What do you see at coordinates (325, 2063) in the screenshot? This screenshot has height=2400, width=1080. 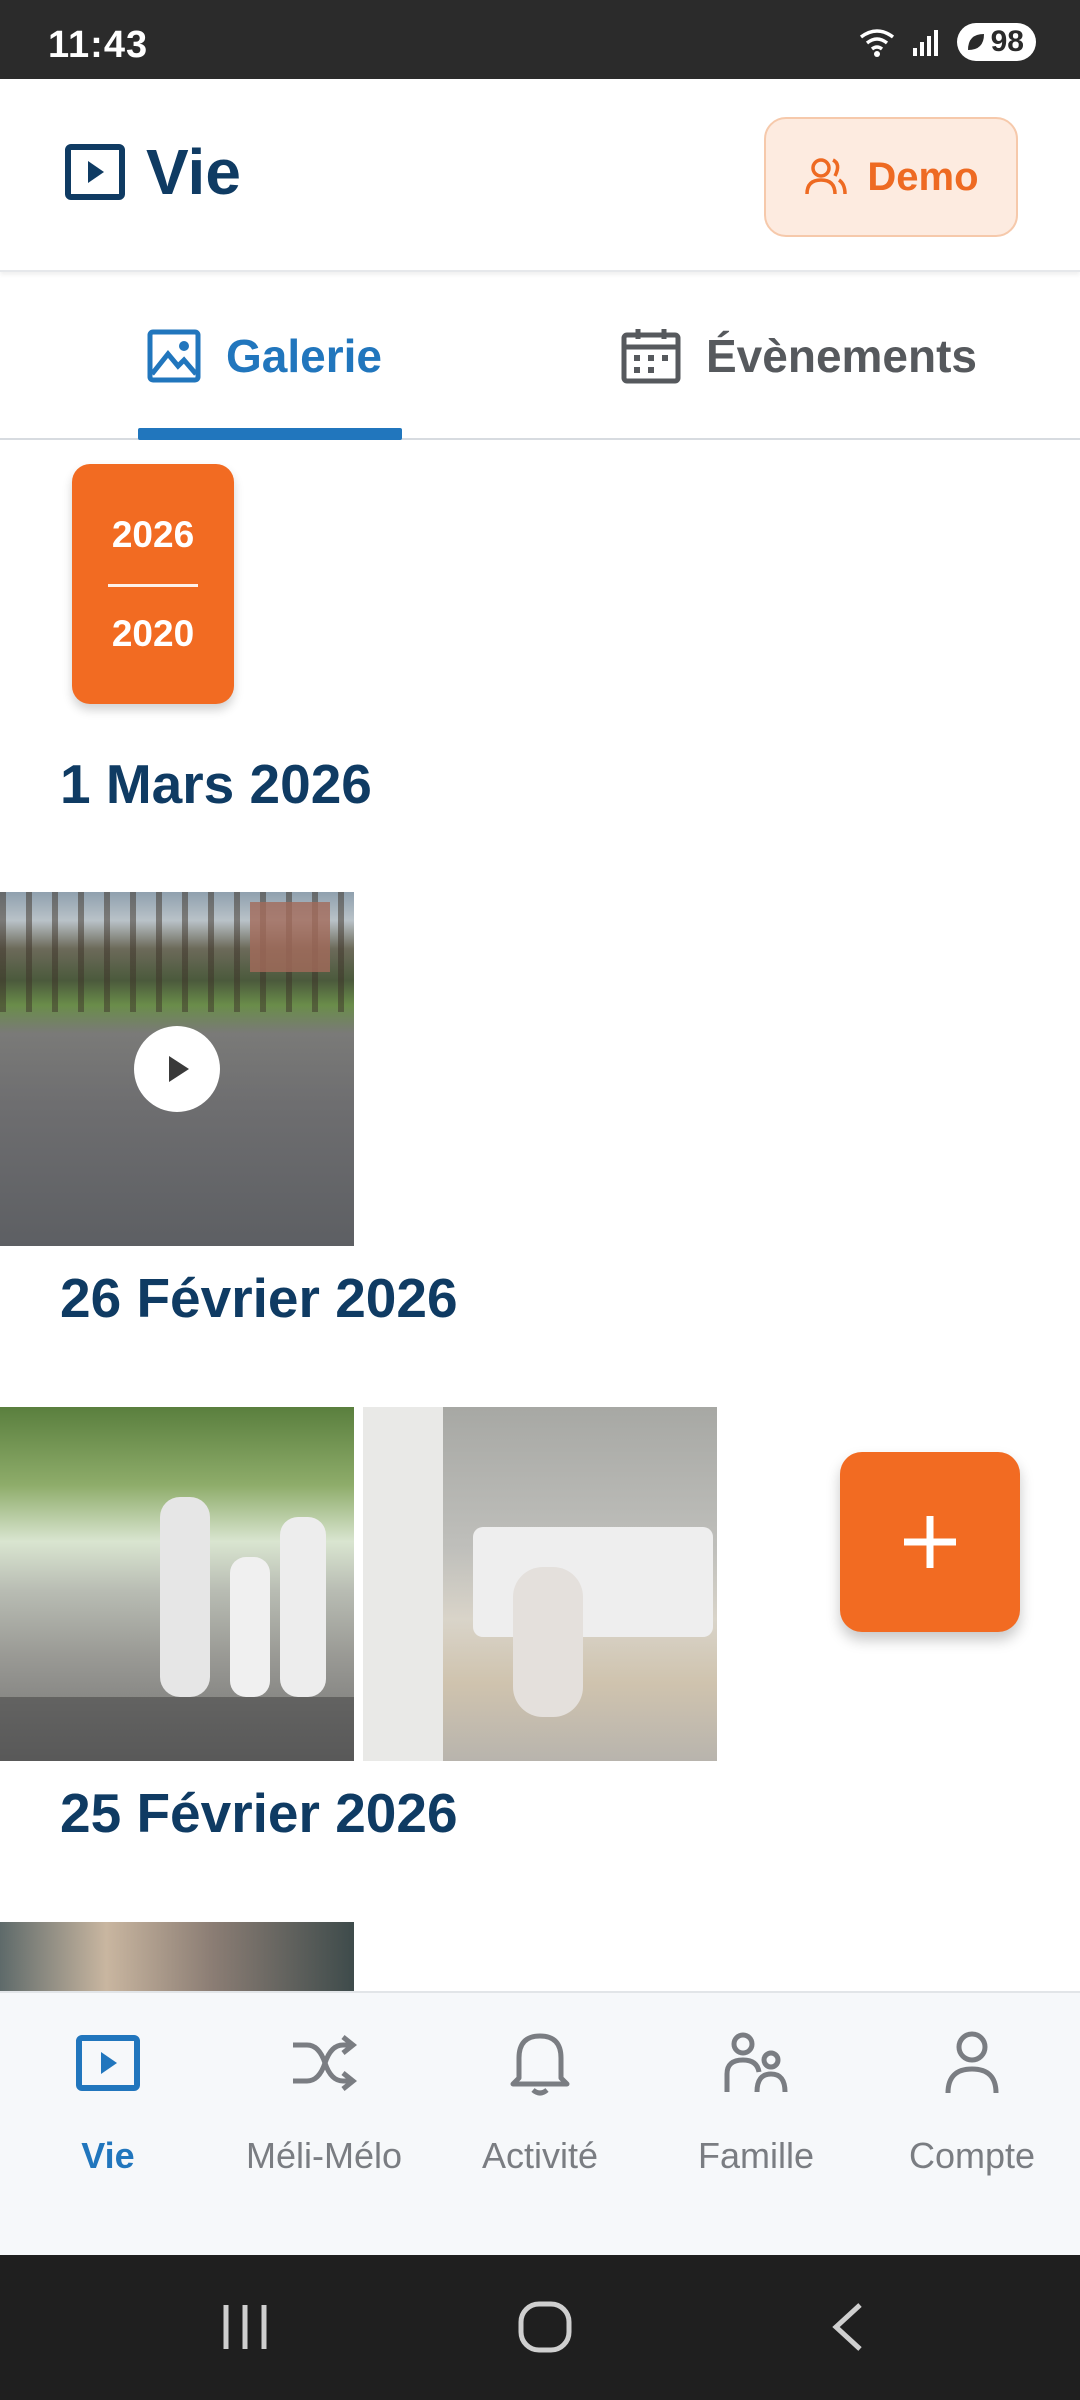 I see `shuffle-icon` at bounding box center [325, 2063].